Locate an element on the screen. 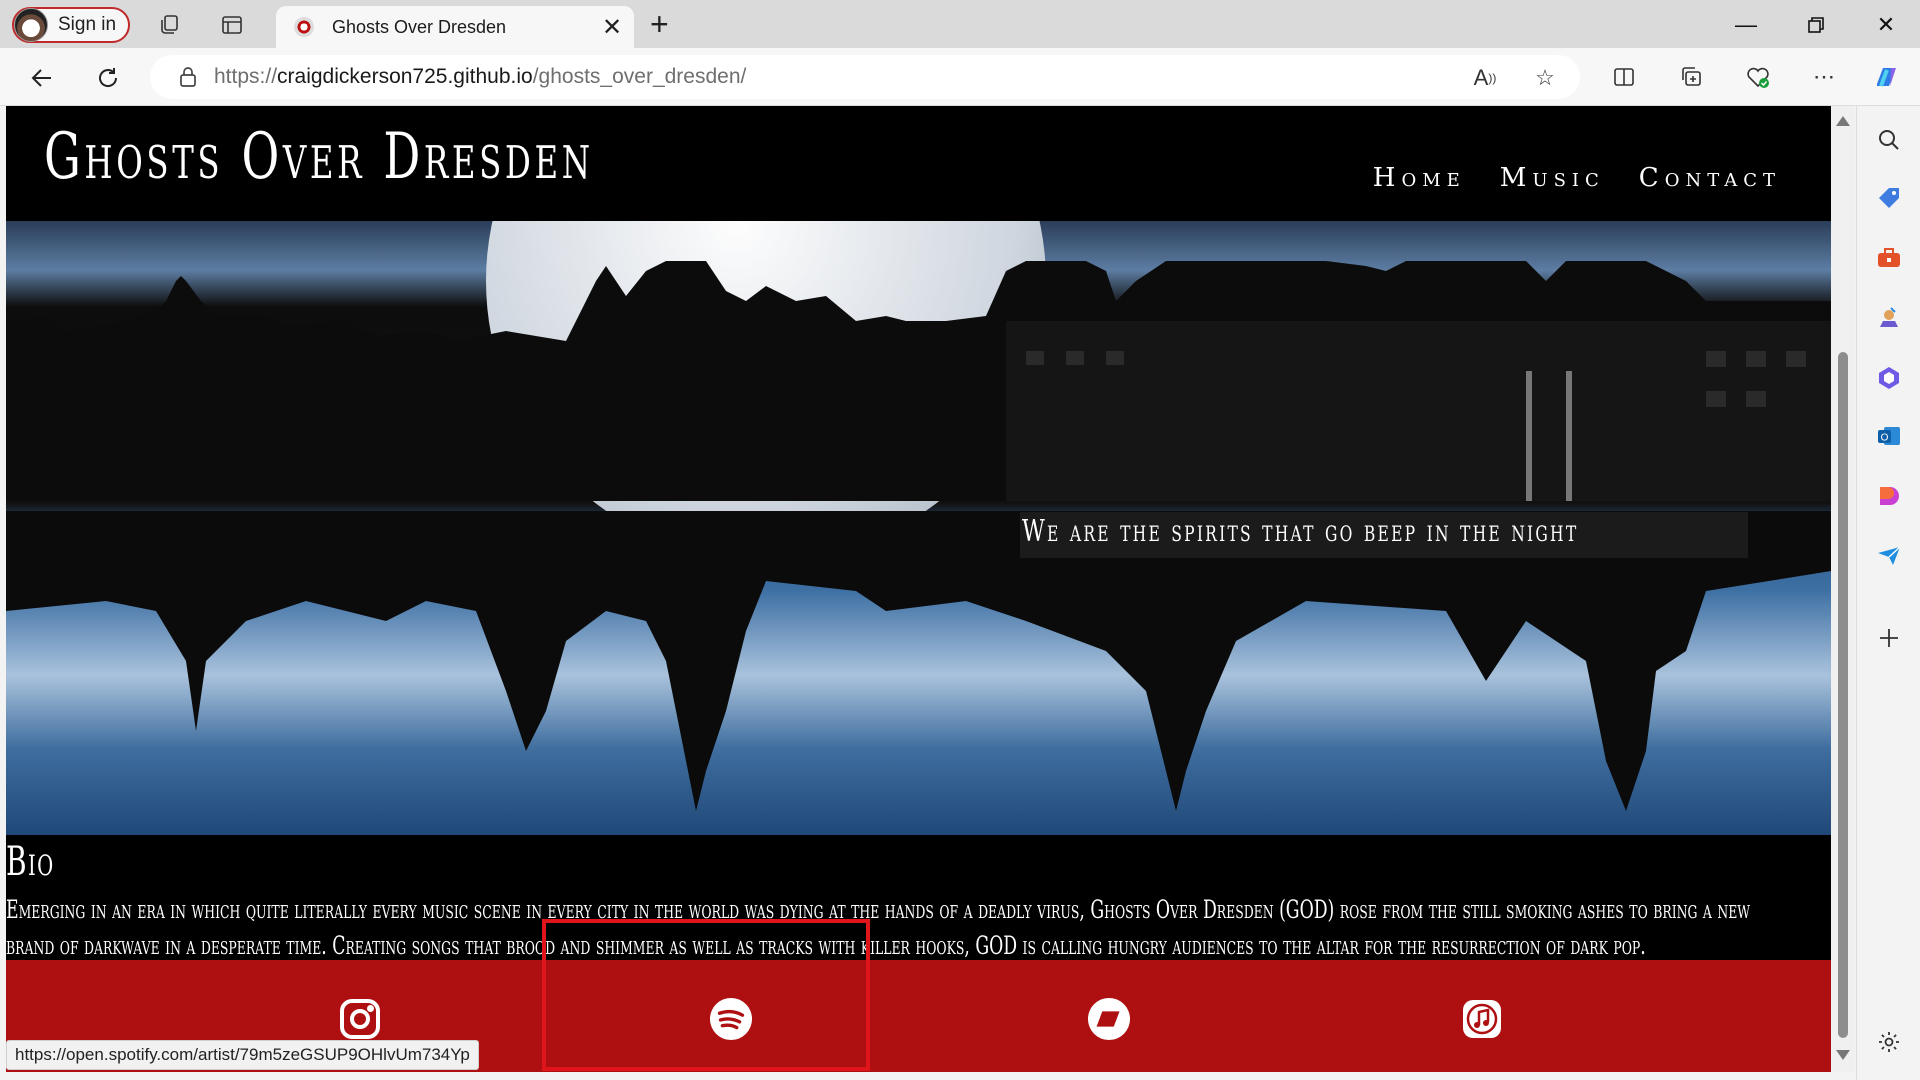 This screenshot has width=1920, height=1080. send-icon is located at coordinates (1889, 556).